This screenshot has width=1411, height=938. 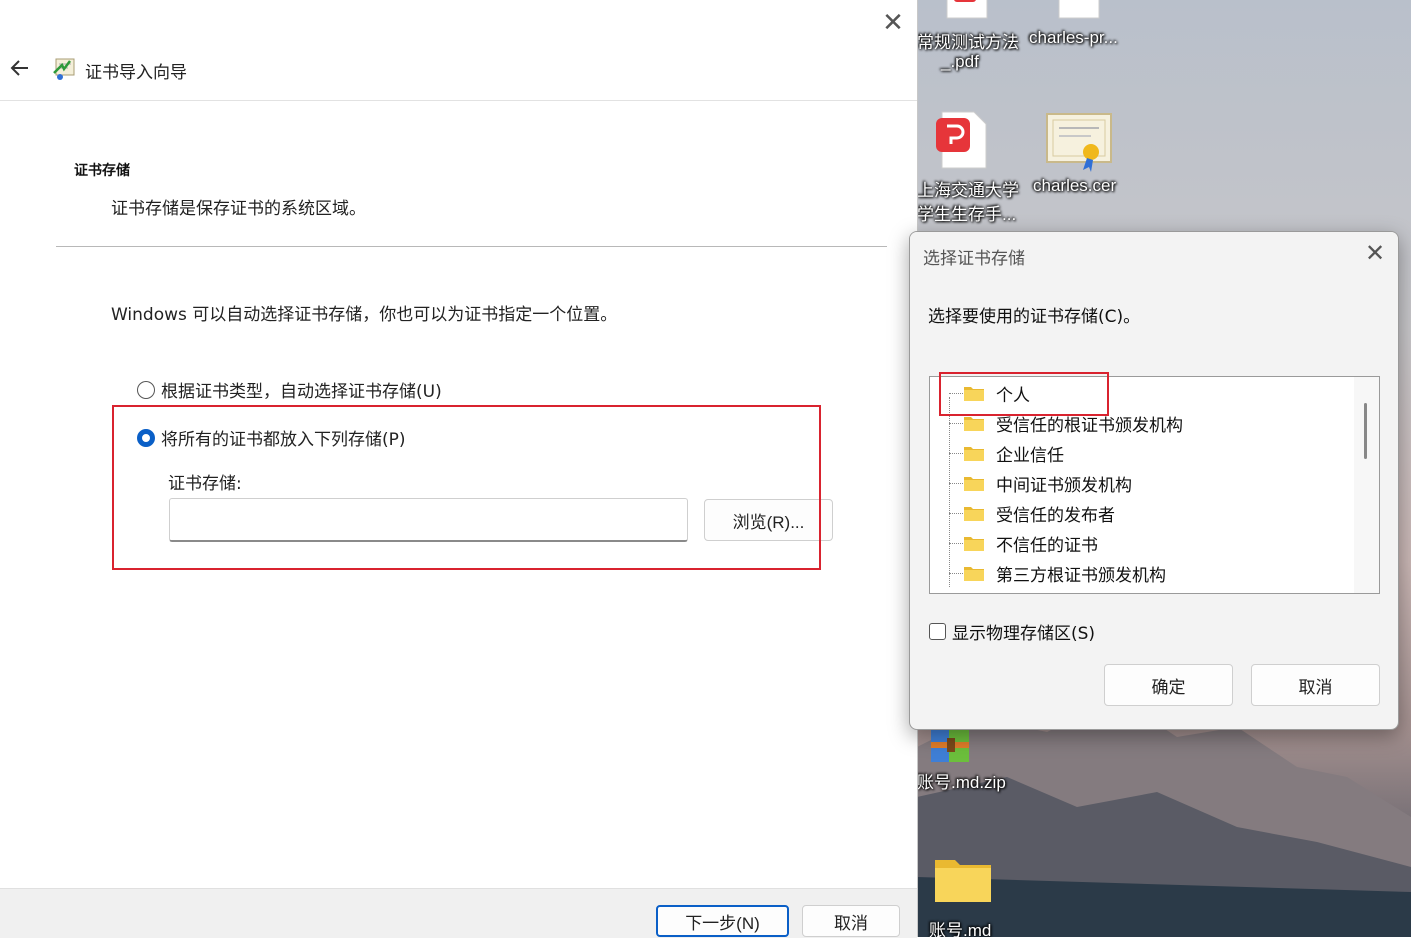 I want to click on tree-item-store: 企业信任, so click(x=1014, y=453).